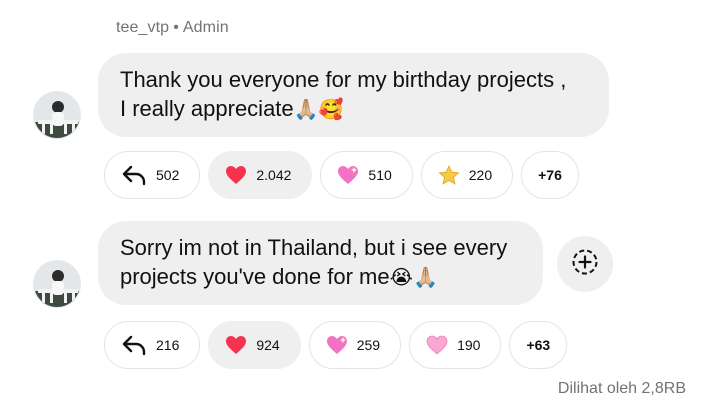 Image resolution: width=720 pixels, height=411 pixels. I want to click on star-icon, so click(449, 175).